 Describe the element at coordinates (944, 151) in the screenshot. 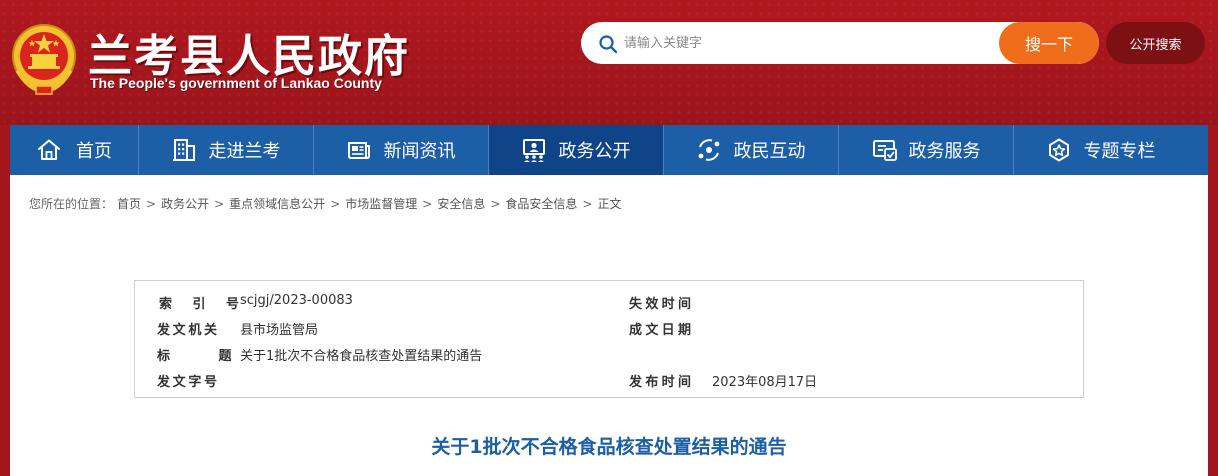

I see `nav-label: 政务服务` at that location.